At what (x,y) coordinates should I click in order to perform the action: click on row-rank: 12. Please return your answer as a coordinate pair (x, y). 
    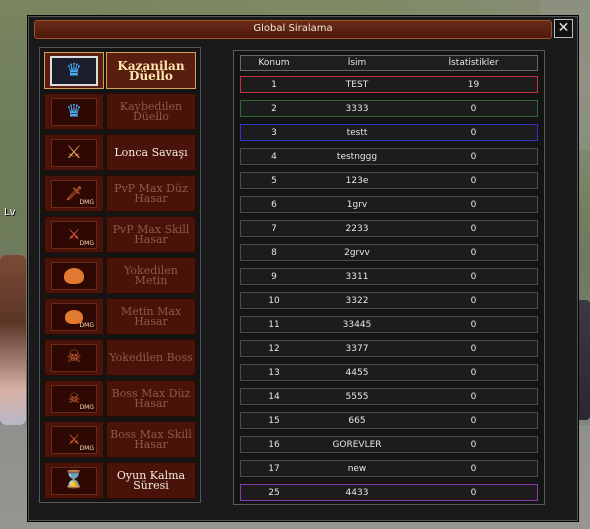
    Looking at the image, I should click on (274, 349).